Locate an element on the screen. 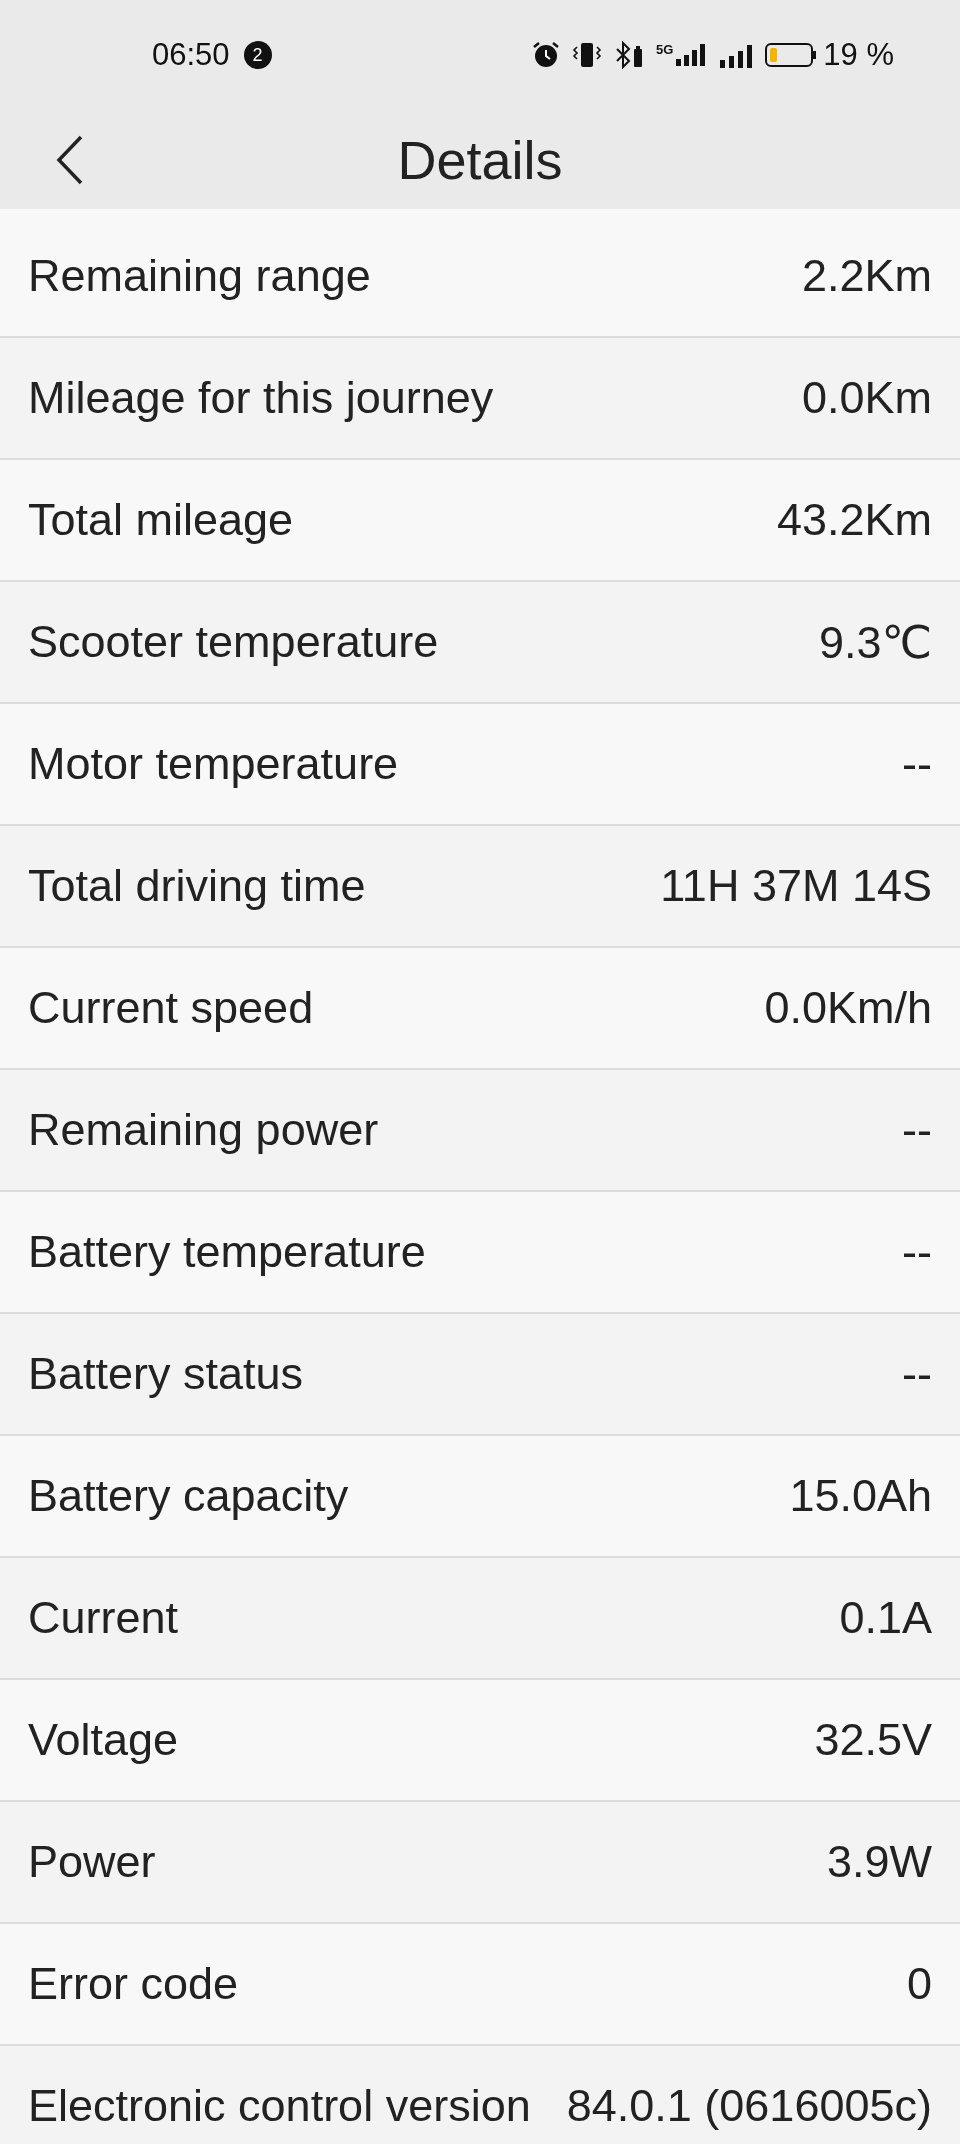  row-value: 84.0.1 (0616005c) is located at coordinates (749, 2106).